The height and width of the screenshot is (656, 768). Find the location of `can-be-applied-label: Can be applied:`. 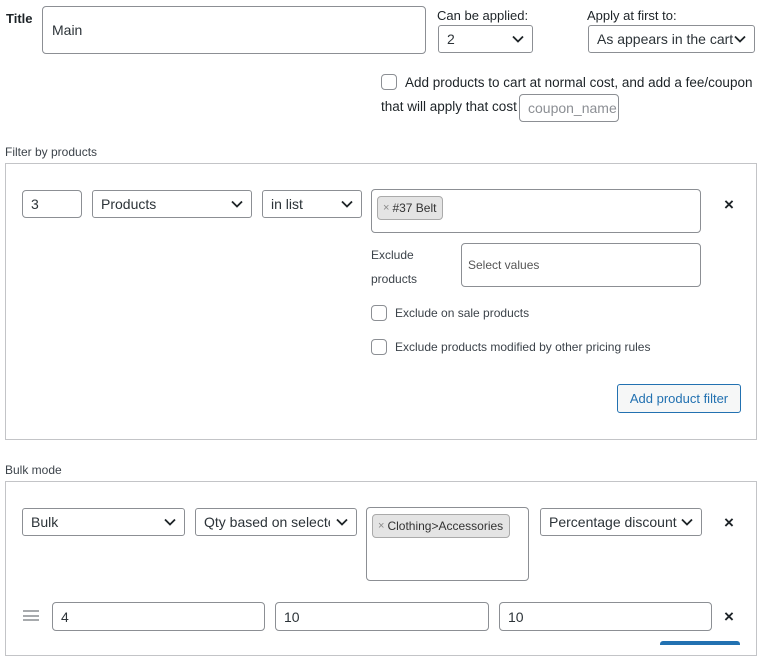

can-be-applied-label: Can be applied: is located at coordinates (483, 15).